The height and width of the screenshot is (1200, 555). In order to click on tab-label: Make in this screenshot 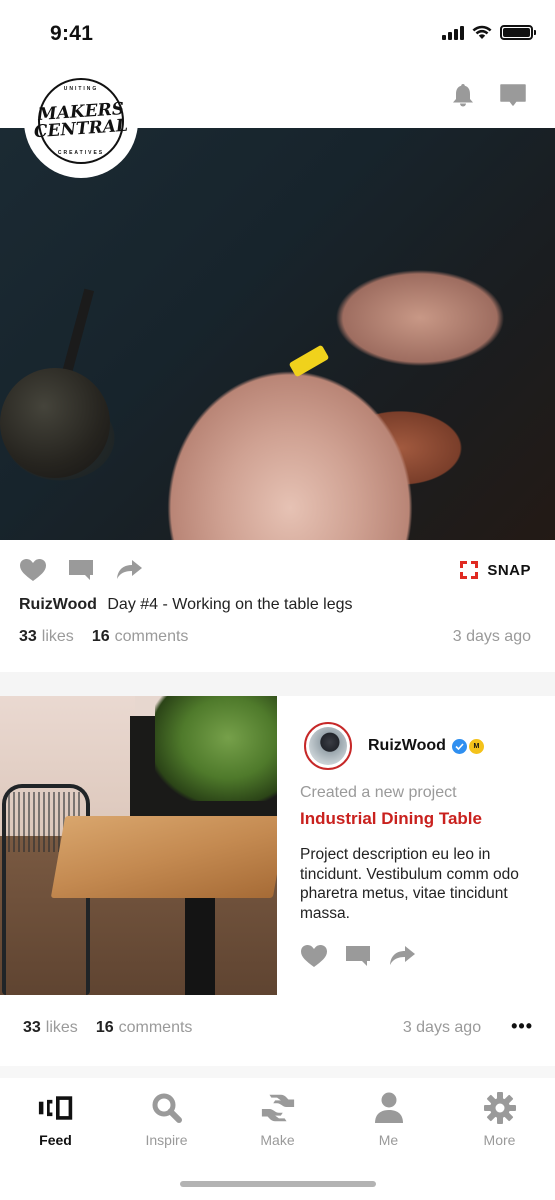, I will do `click(277, 1140)`.